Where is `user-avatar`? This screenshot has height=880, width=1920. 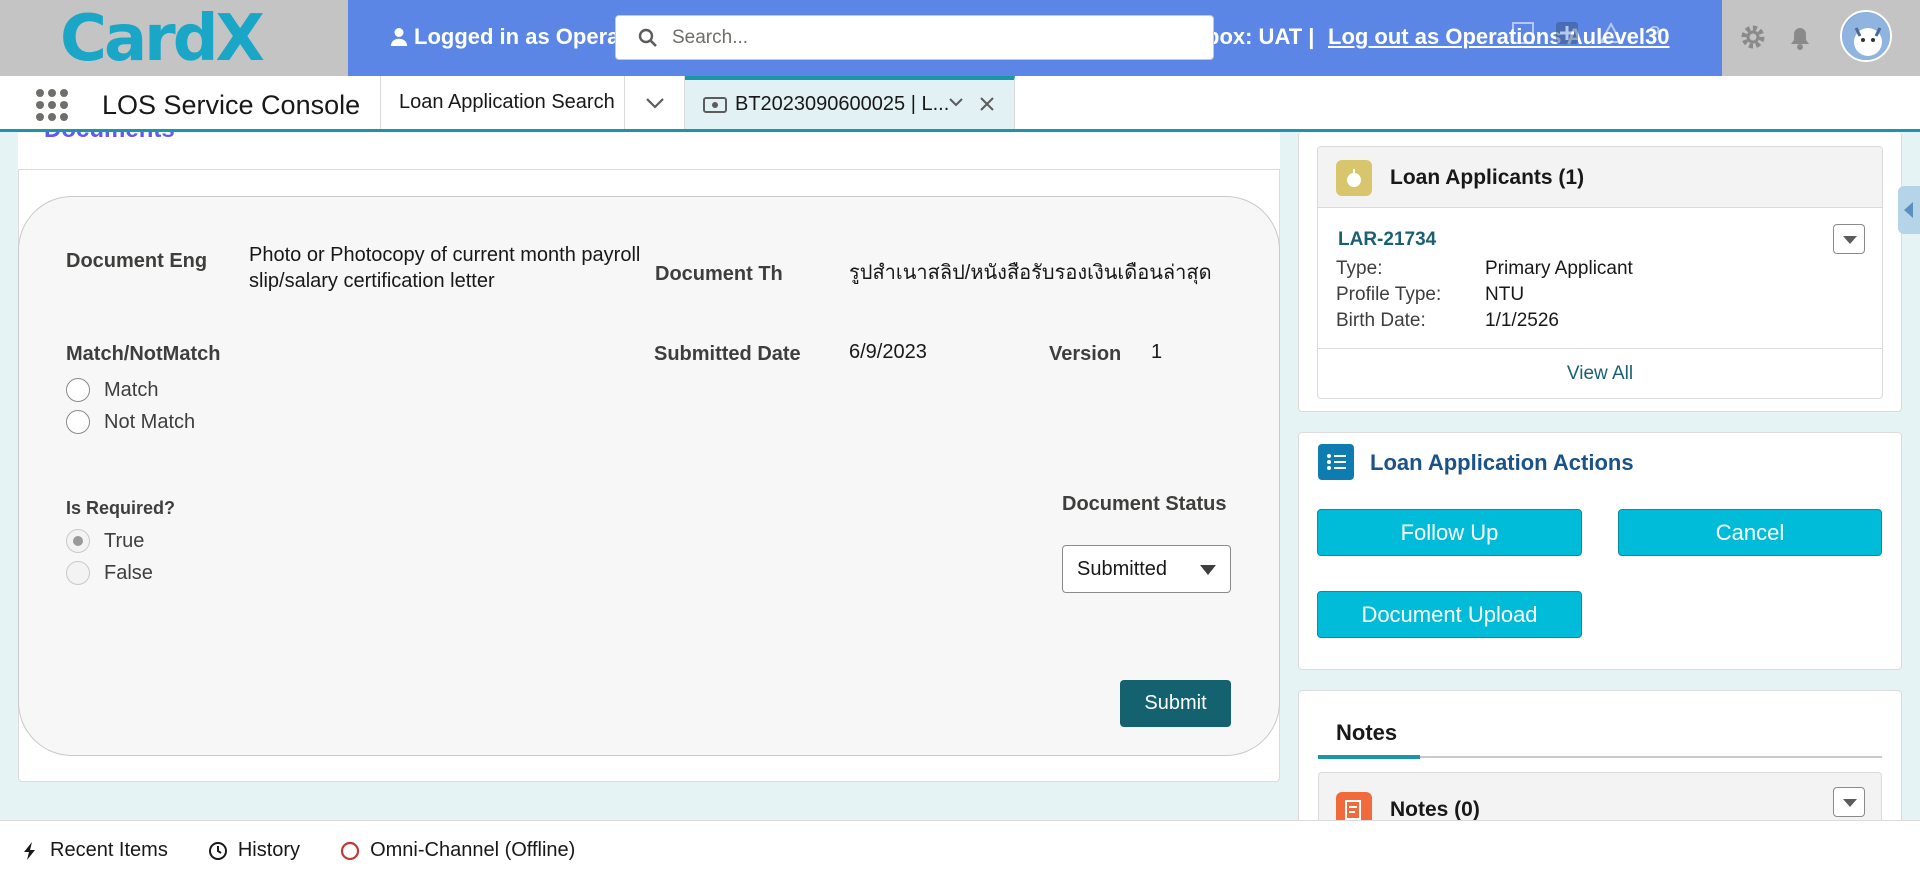
user-avatar is located at coordinates (1866, 36).